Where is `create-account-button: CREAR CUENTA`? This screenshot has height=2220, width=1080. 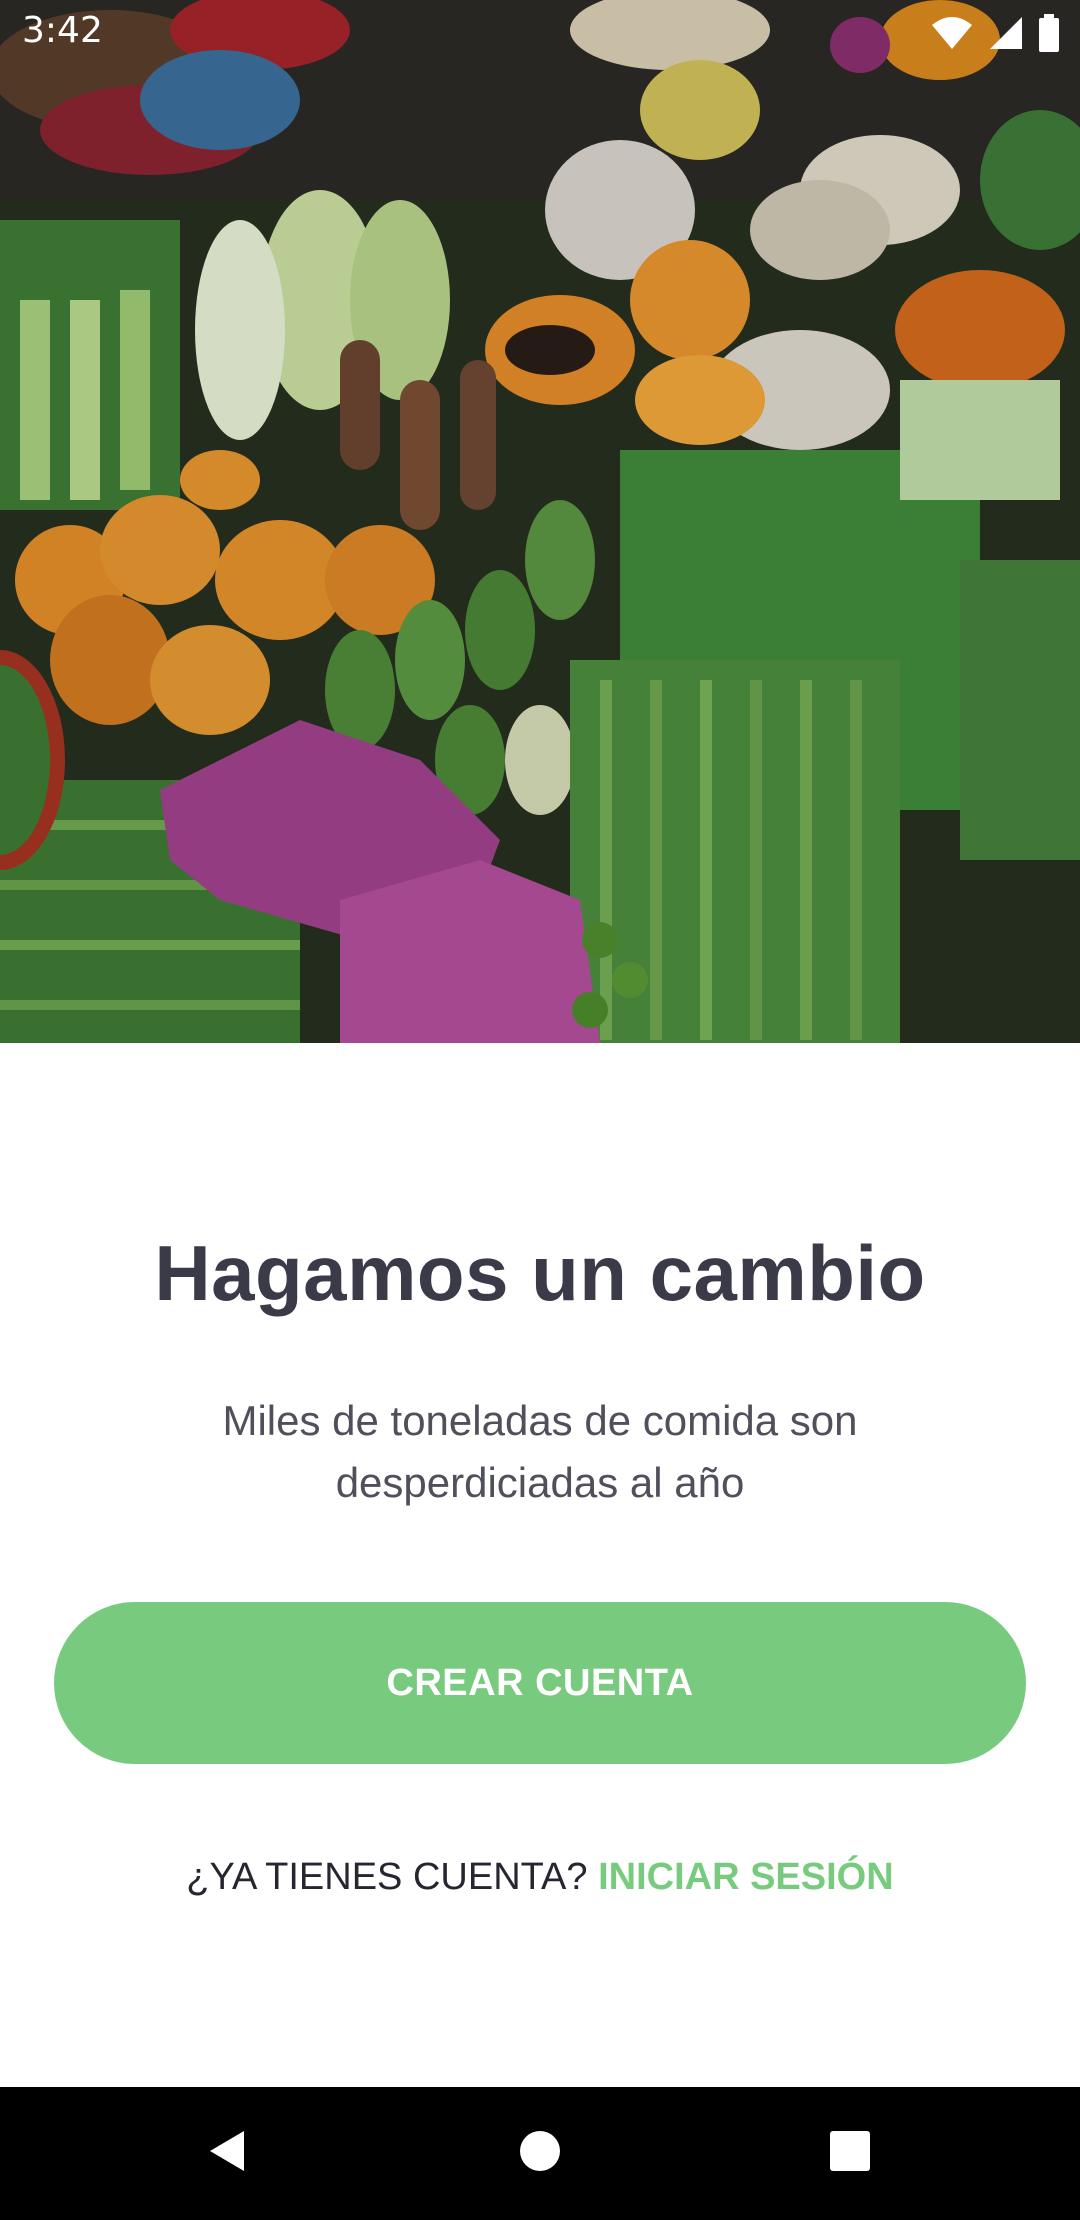
create-account-button: CREAR CUENTA is located at coordinates (540, 1683).